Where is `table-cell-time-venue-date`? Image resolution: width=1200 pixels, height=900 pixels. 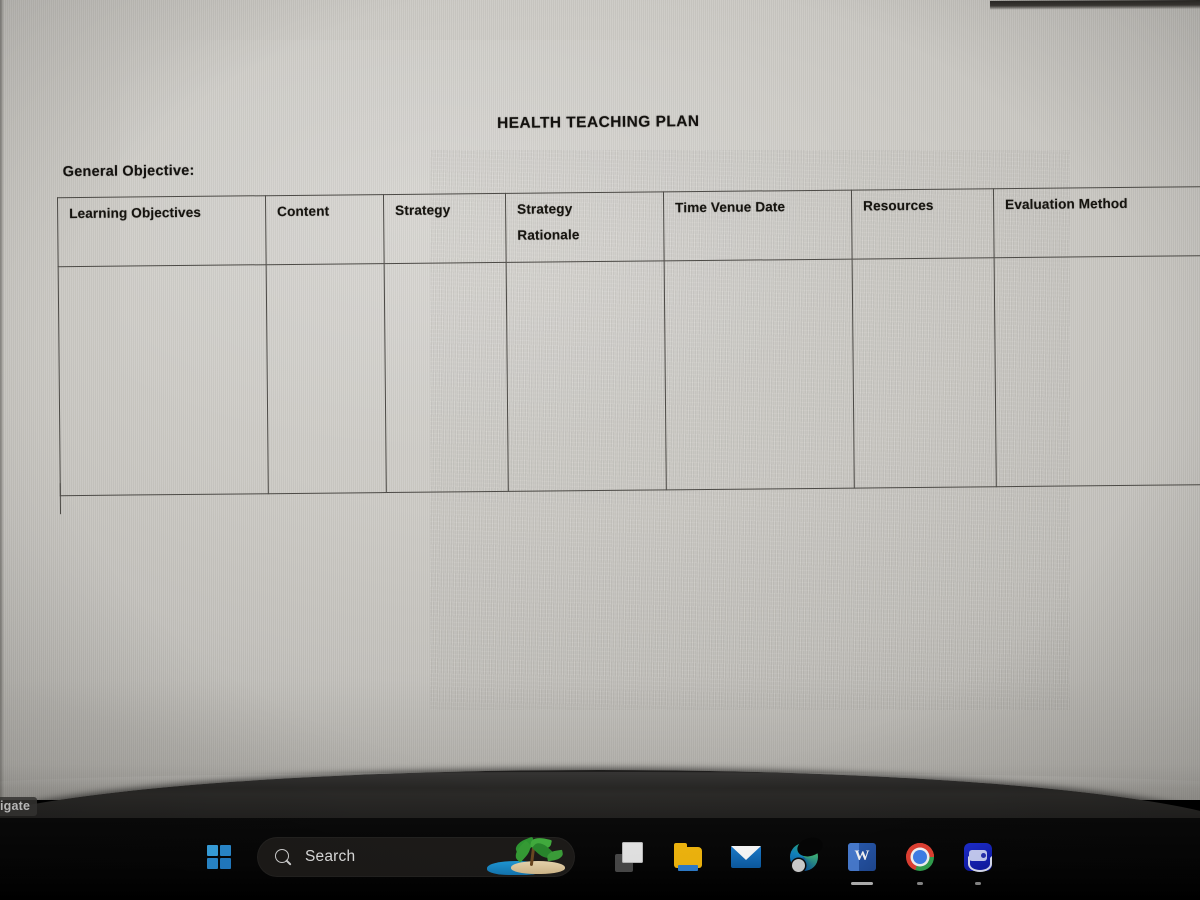
table-cell-time-venue-date is located at coordinates (759, 374).